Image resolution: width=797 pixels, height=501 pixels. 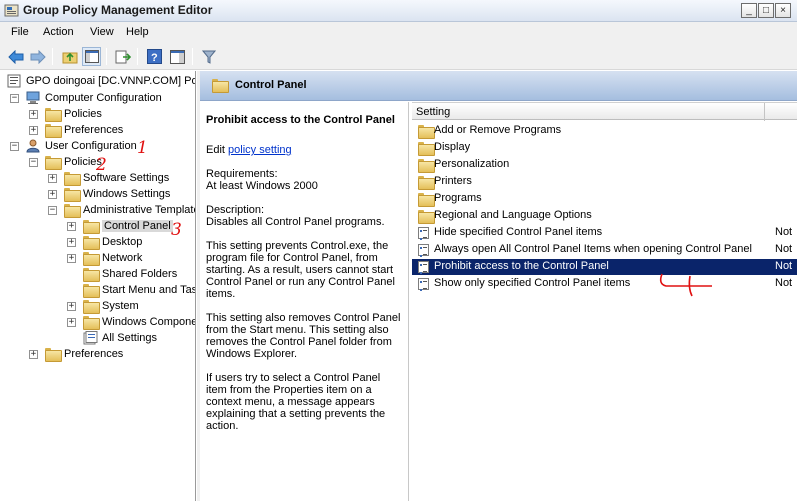 I want to click on tree-all-settings: All Settings, so click(x=120, y=338).